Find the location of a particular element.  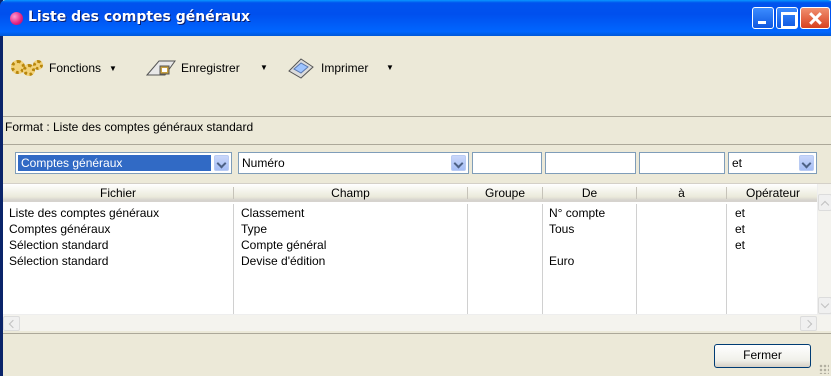

column-header: Groupe is located at coordinates (505, 193).